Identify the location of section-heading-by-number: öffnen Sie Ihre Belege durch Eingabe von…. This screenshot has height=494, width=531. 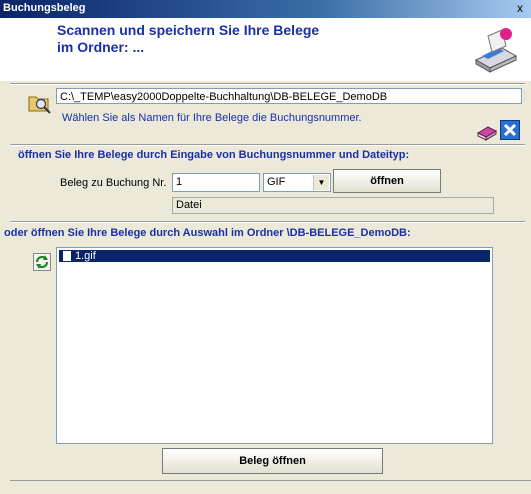
(214, 155).